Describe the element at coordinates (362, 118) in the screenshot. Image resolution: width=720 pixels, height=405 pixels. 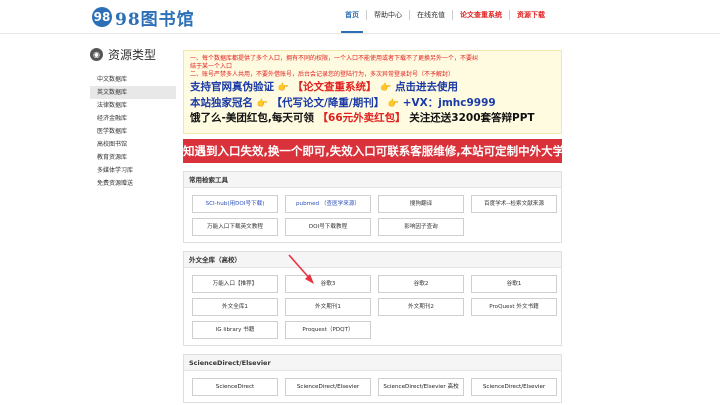
I see `red-packet-link: 【66元外卖红包】` at that location.